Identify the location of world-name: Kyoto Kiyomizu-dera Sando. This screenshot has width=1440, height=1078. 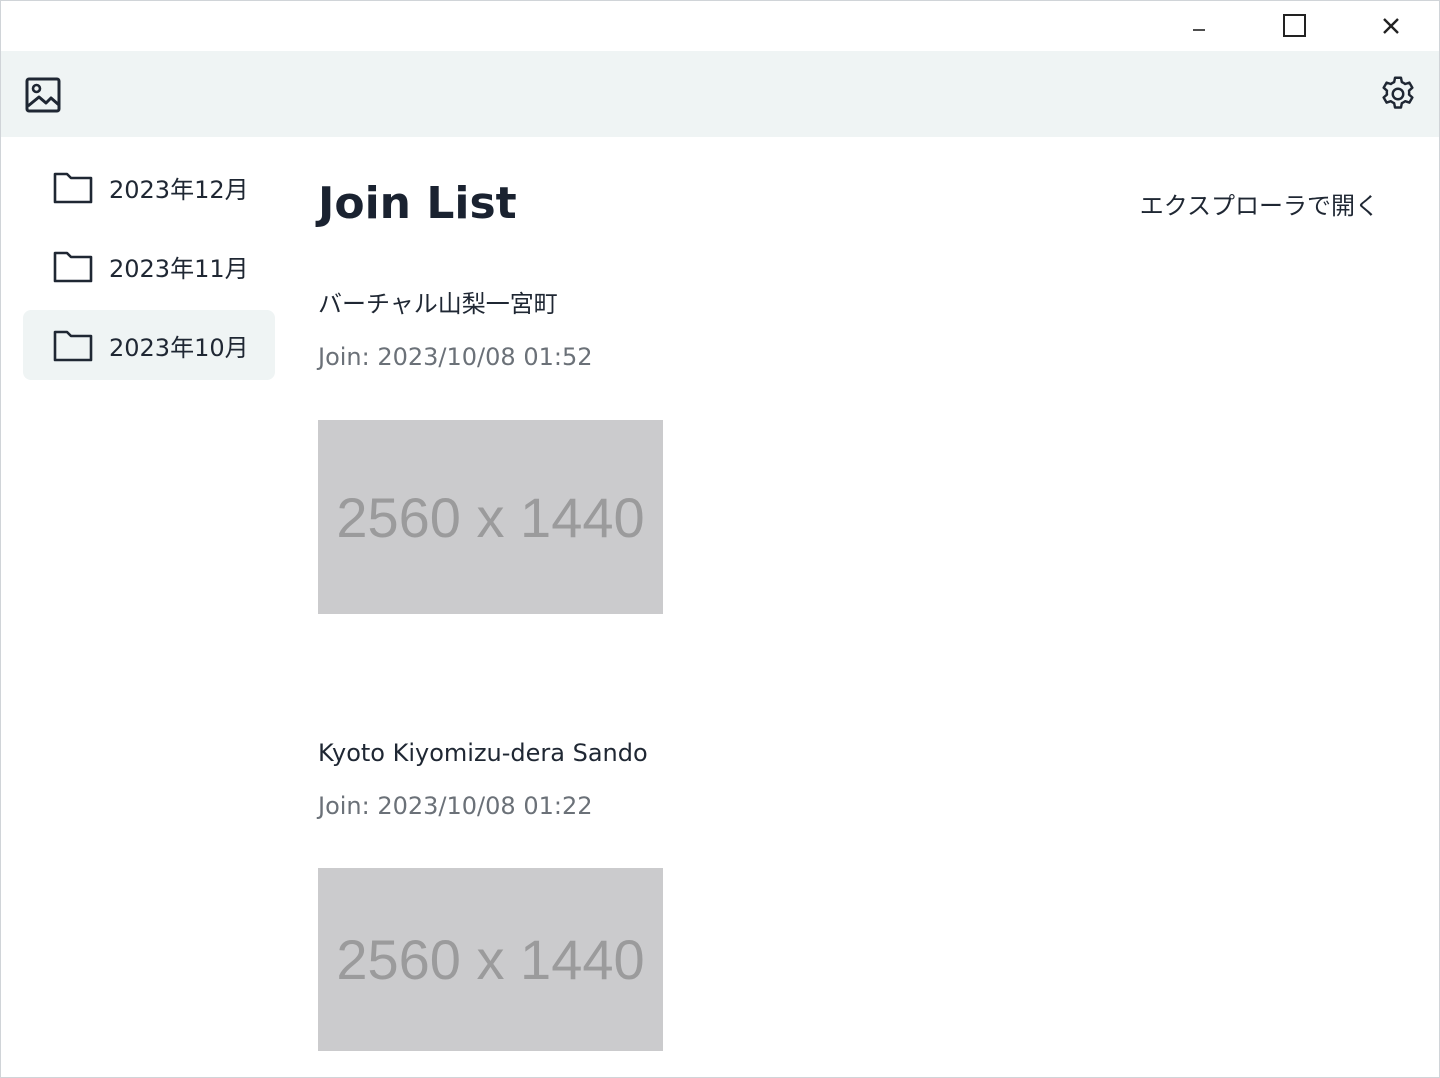
(483, 753).